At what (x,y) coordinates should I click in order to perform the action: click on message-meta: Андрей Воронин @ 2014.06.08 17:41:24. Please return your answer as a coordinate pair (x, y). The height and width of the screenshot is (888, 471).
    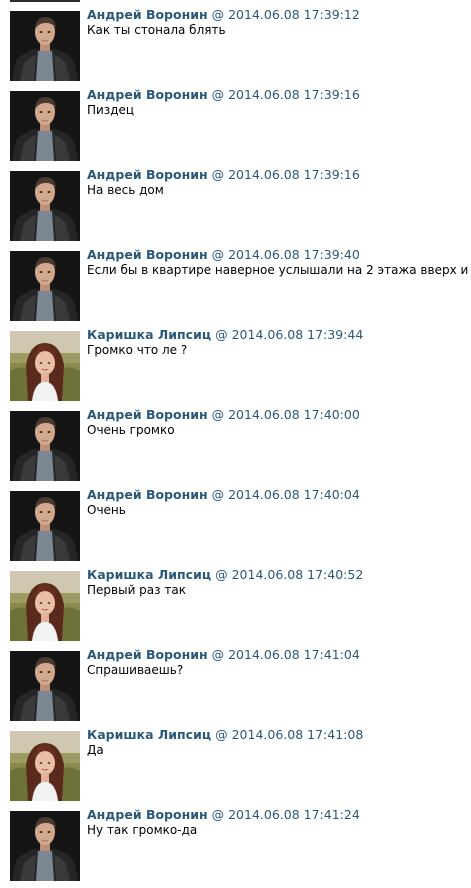
    Looking at the image, I should click on (223, 814).